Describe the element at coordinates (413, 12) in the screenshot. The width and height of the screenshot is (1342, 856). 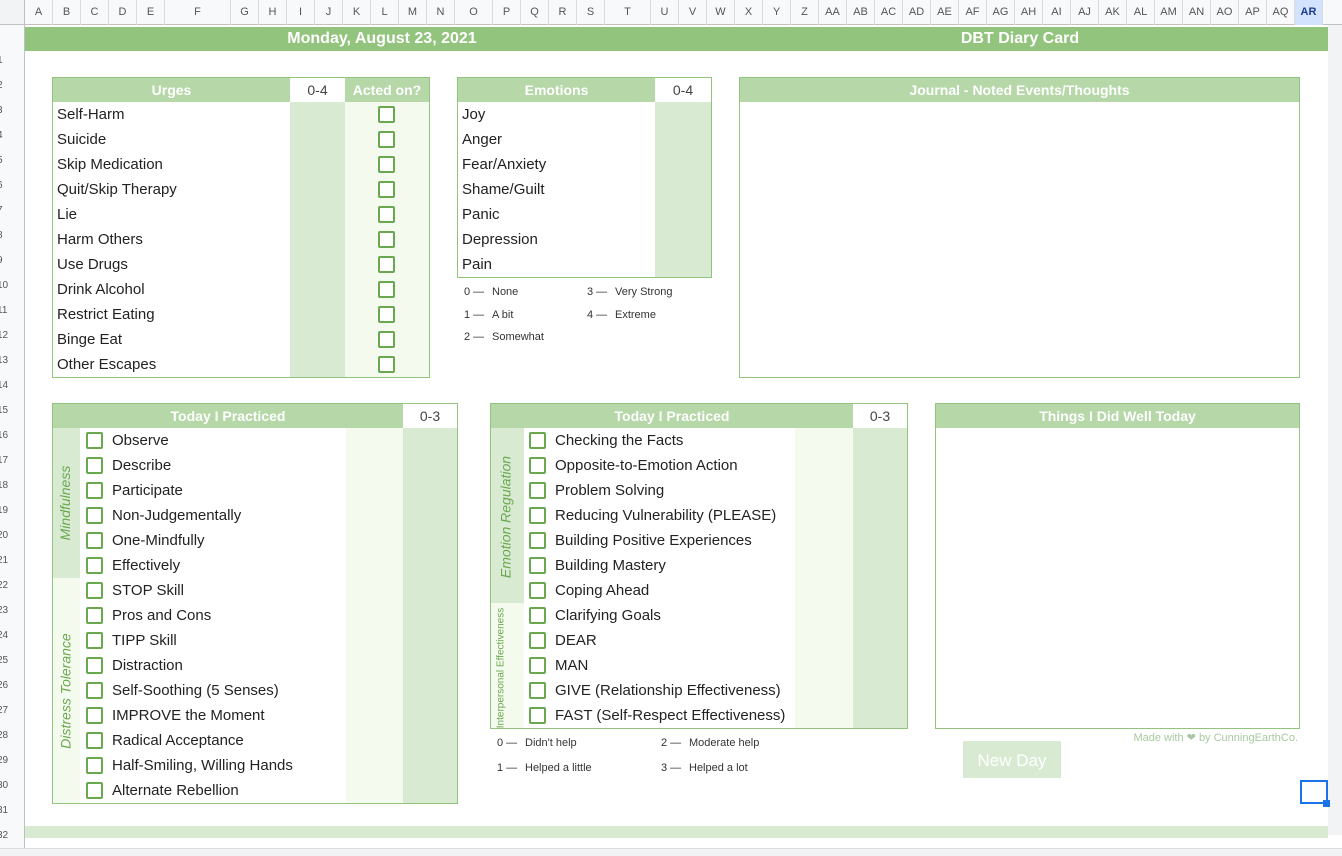
I see `column-header-m: M` at that location.